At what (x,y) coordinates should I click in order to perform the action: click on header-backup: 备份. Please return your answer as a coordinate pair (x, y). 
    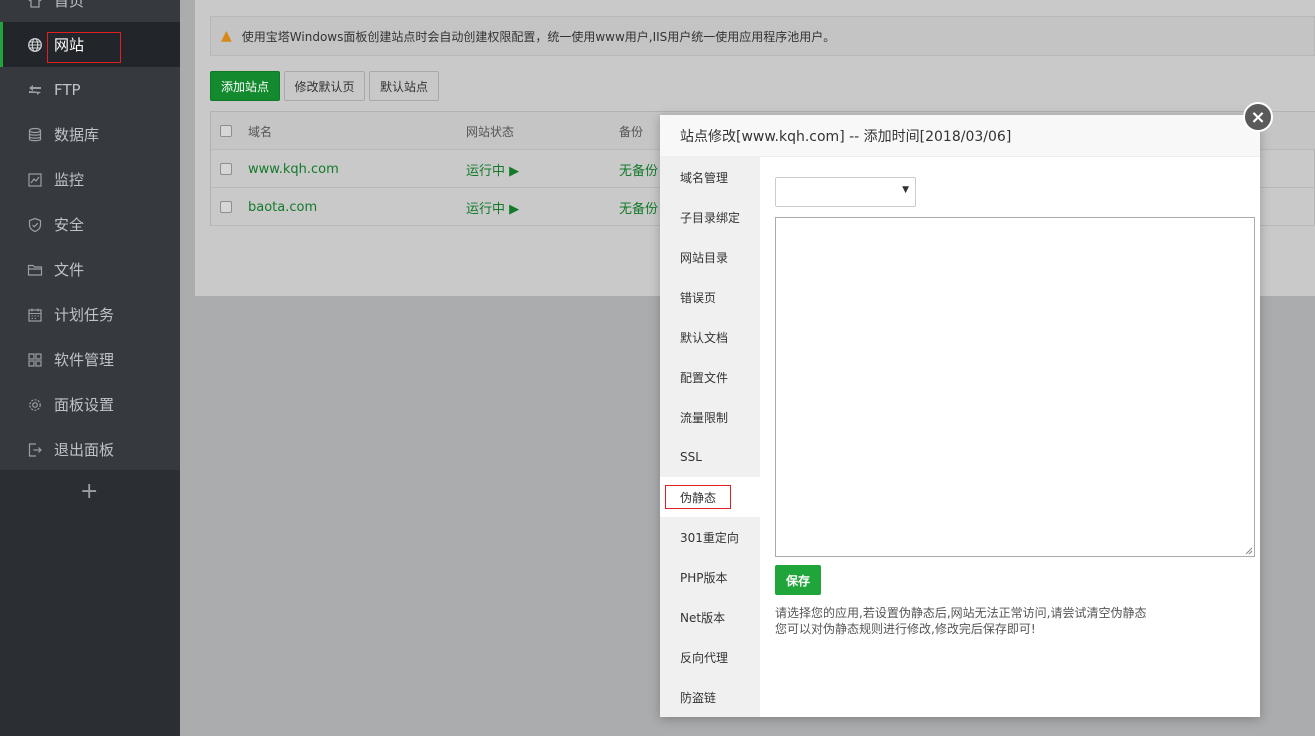
    Looking at the image, I should click on (631, 131).